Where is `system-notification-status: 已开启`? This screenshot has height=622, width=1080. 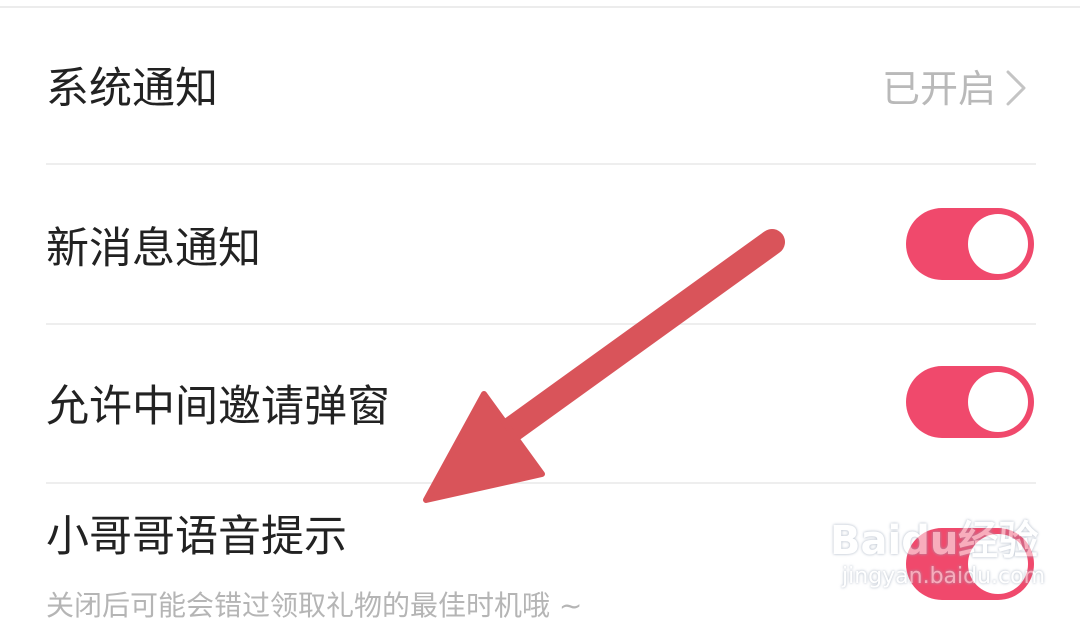 system-notification-status: 已开启 is located at coordinates (938, 89).